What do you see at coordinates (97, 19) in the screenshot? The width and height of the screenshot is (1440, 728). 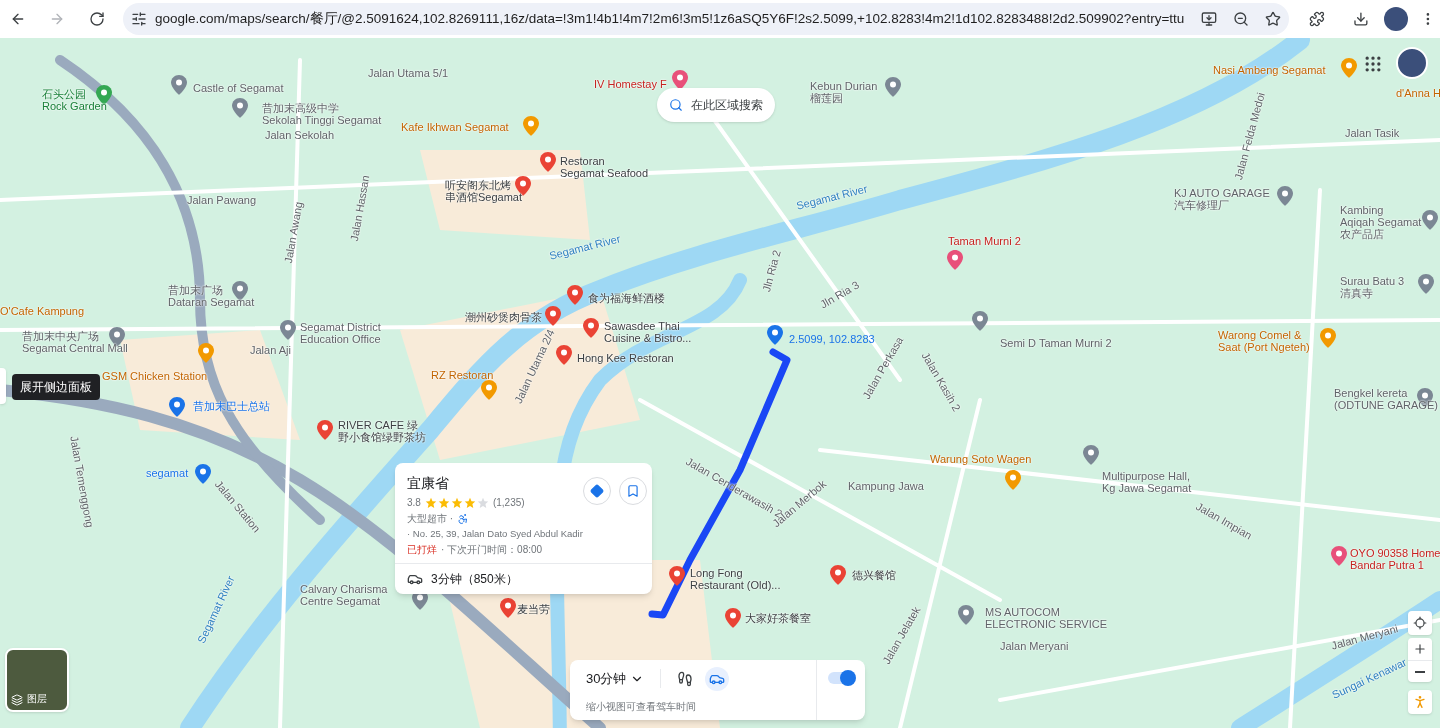 I see `reload-icon` at bounding box center [97, 19].